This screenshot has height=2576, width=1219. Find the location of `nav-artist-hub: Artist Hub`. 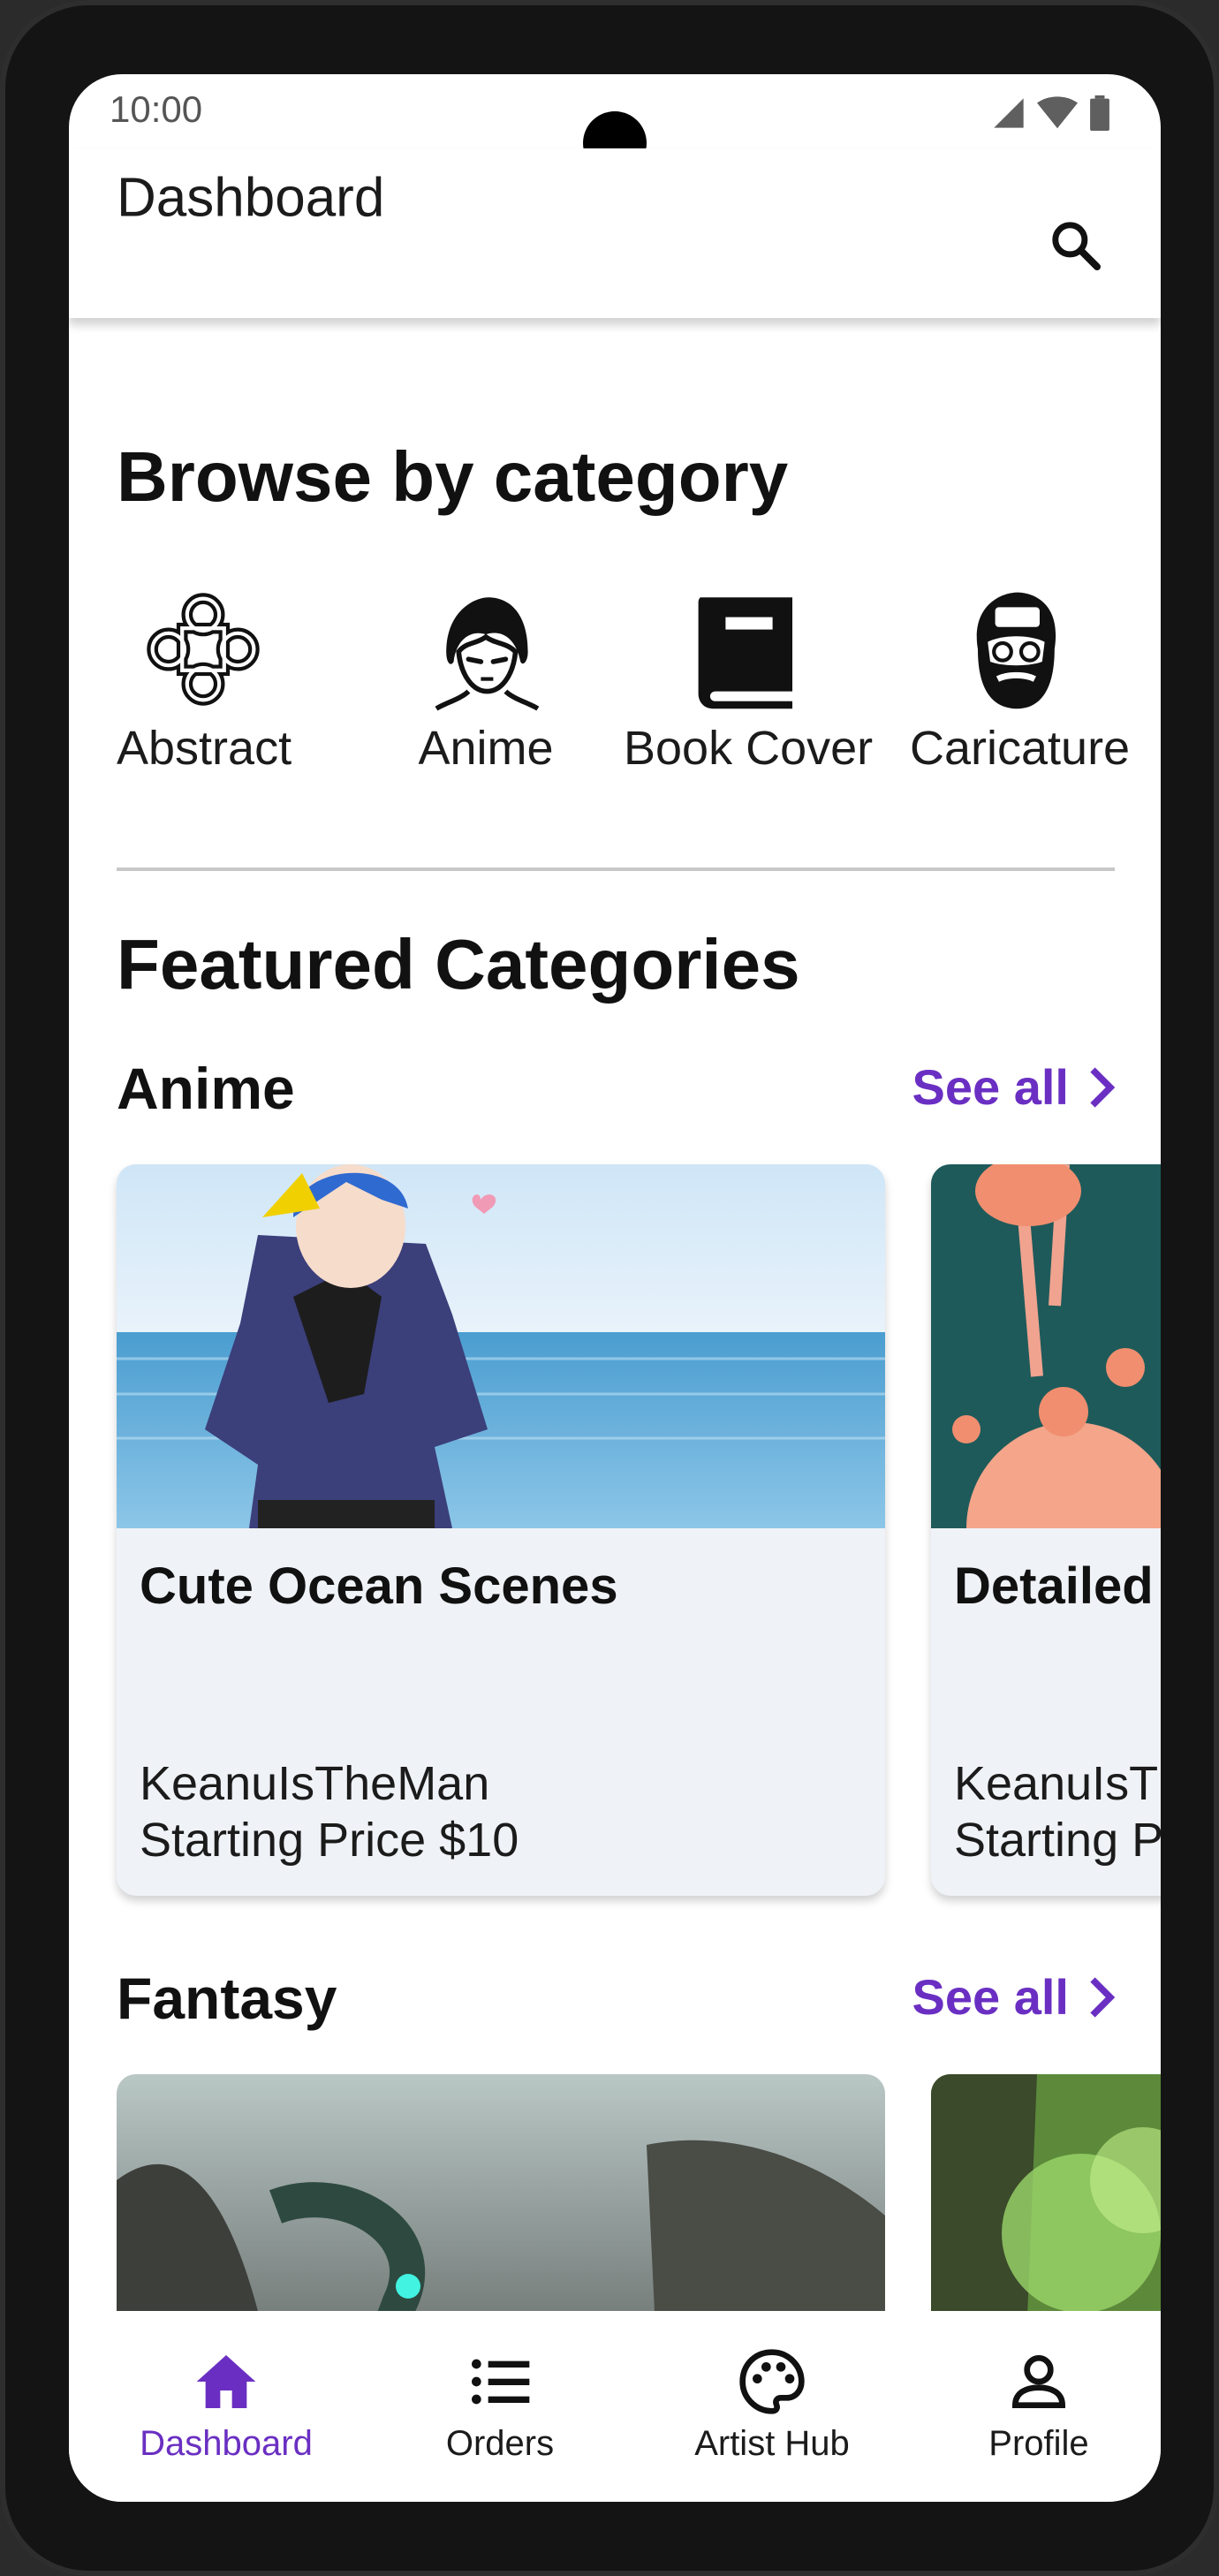

nav-artist-hub: Artist Hub is located at coordinates (772, 2405).